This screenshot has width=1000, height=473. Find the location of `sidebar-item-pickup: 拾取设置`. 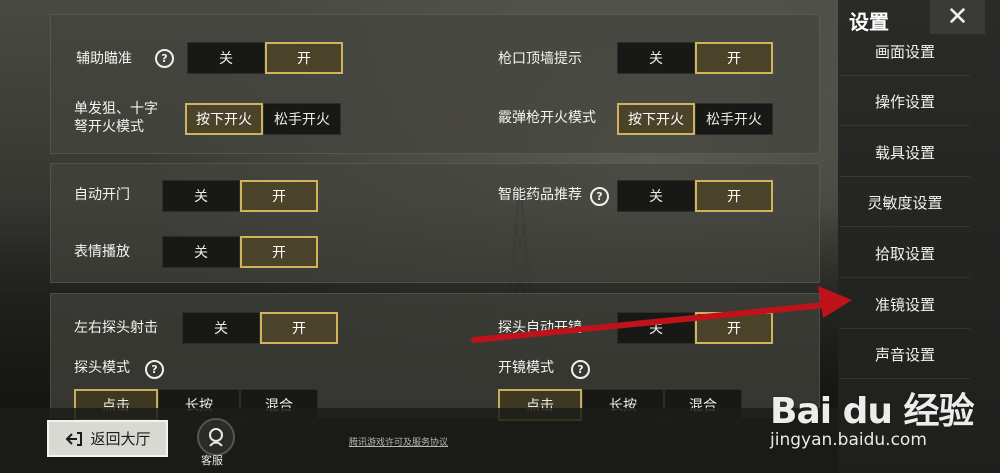

sidebar-item-pickup: 拾取设置 is located at coordinates (905, 253).